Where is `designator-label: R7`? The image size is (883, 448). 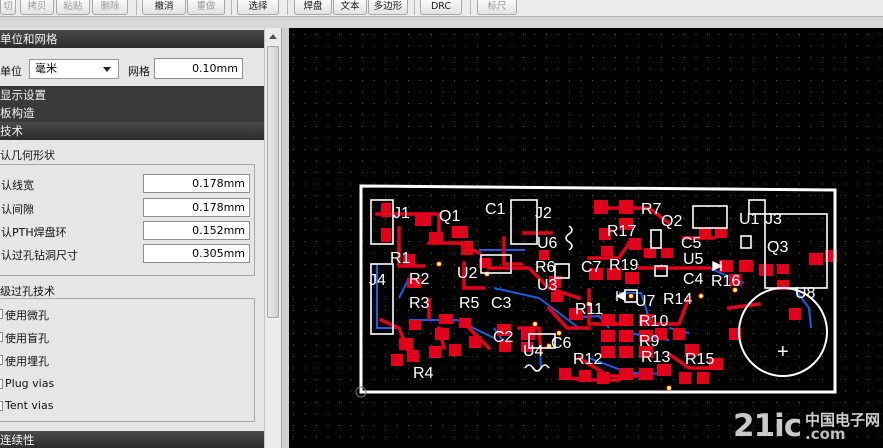
designator-label: R7 is located at coordinates (651, 209).